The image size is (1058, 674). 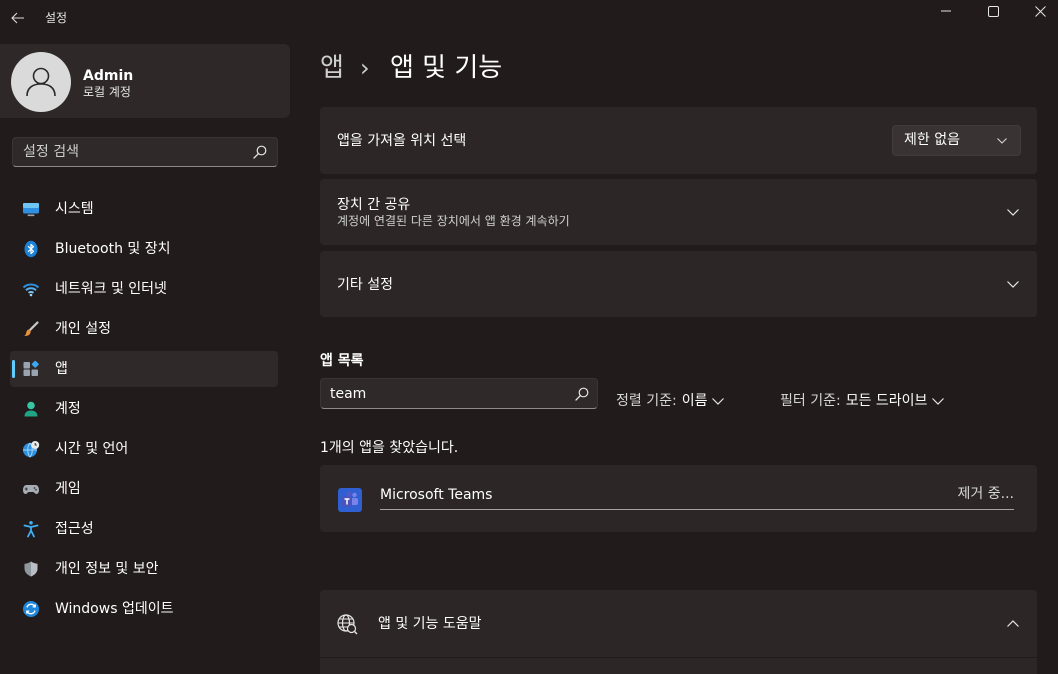 I want to click on nav-item-privacy-security: 개인 정보 및 보안, so click(x=144, y=569).